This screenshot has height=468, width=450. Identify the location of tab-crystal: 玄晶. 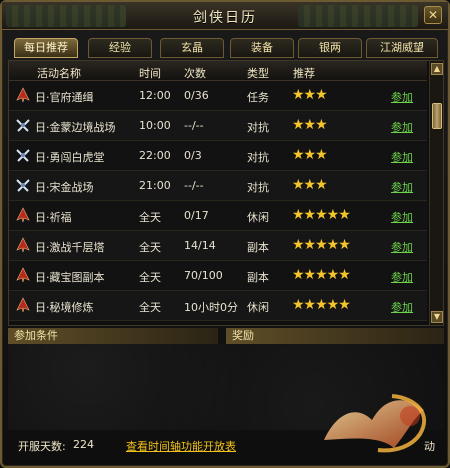
(192, 48).